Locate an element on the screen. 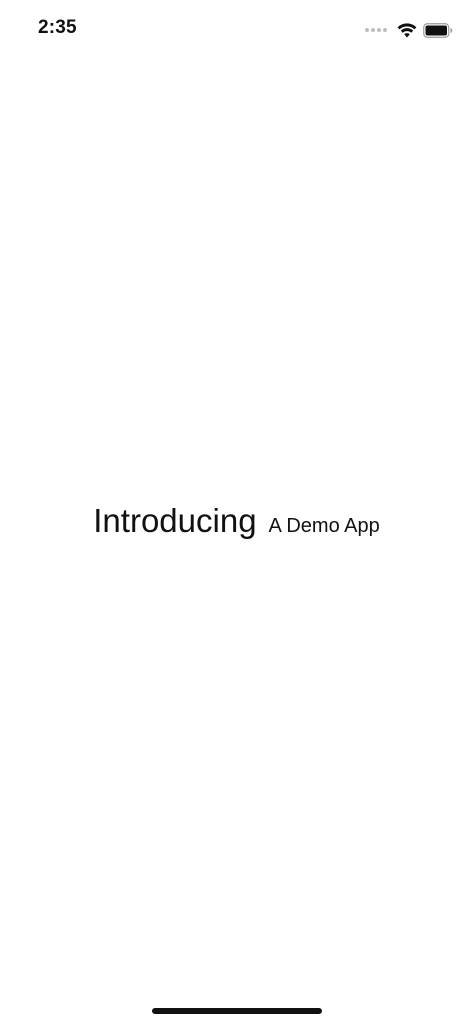 This screenshot has height=1025, width=473. status-time: 2:35 is located at coordinates (57, 27).